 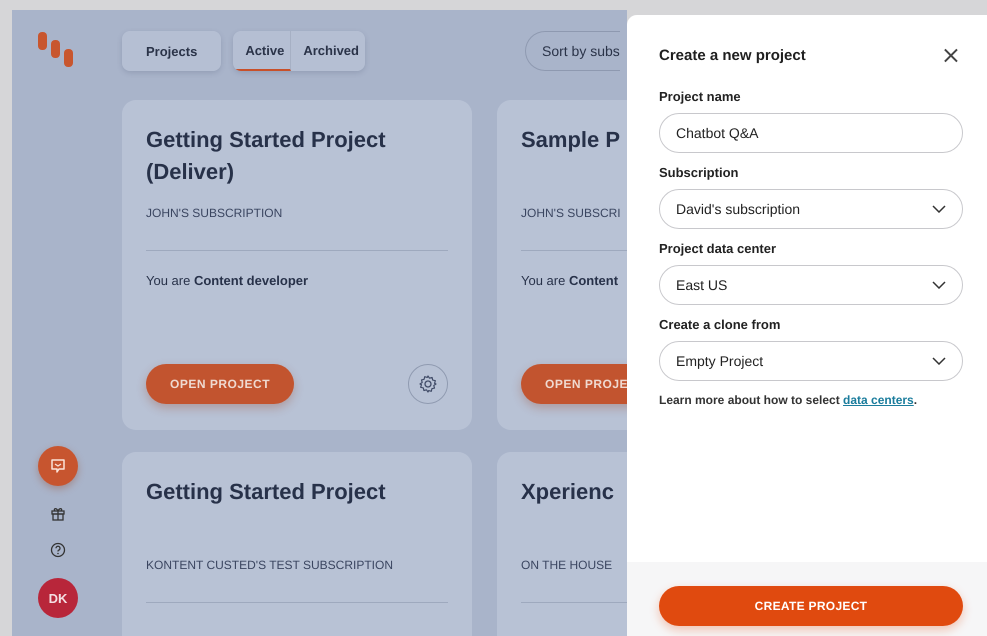 I want to click on tab: Archived, so click(x=328, y=51).